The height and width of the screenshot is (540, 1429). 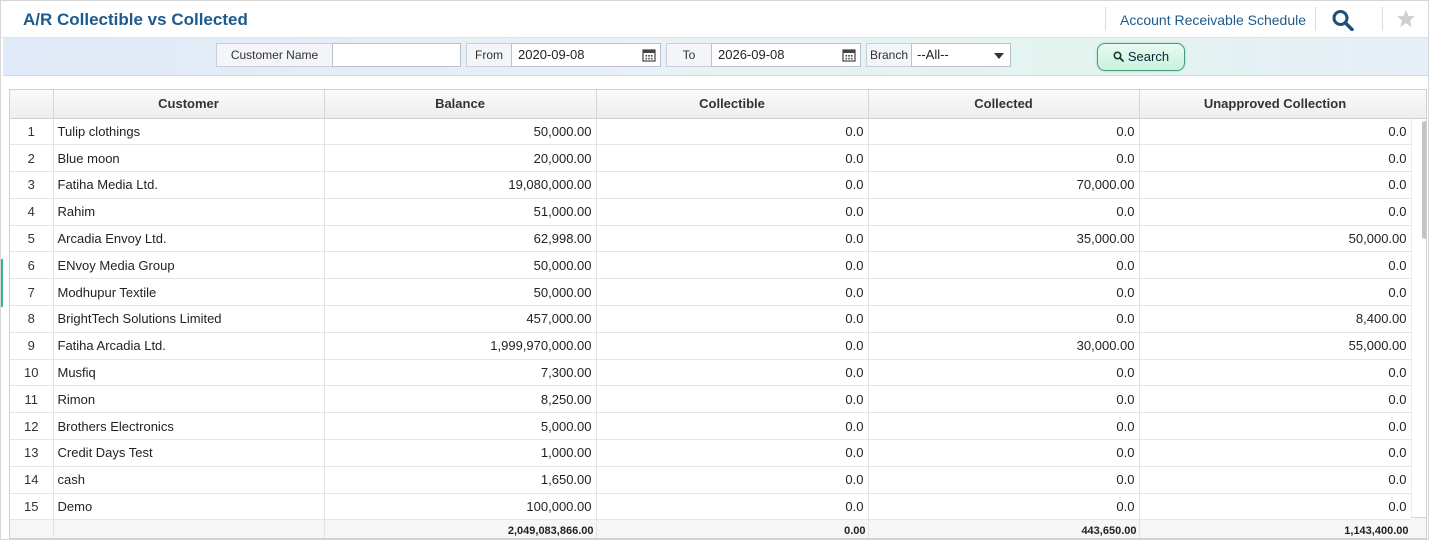 I want to click on balance-cell: 7,300.00, so click(x=460, y=373).